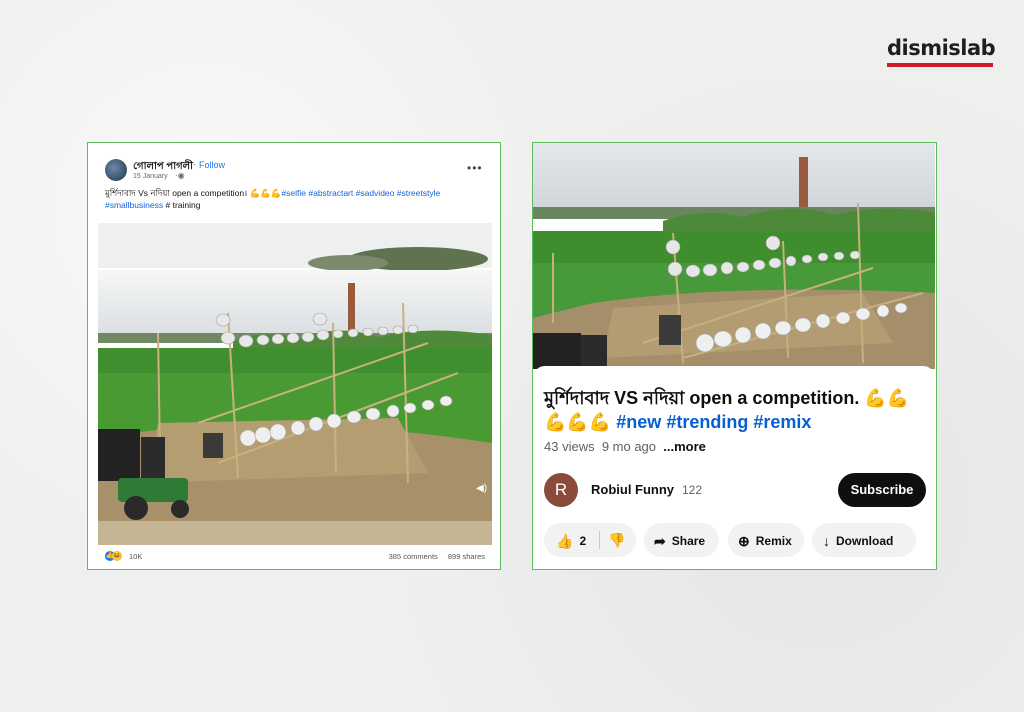  I want to click on view-count: 43 views, so click(569, 446).